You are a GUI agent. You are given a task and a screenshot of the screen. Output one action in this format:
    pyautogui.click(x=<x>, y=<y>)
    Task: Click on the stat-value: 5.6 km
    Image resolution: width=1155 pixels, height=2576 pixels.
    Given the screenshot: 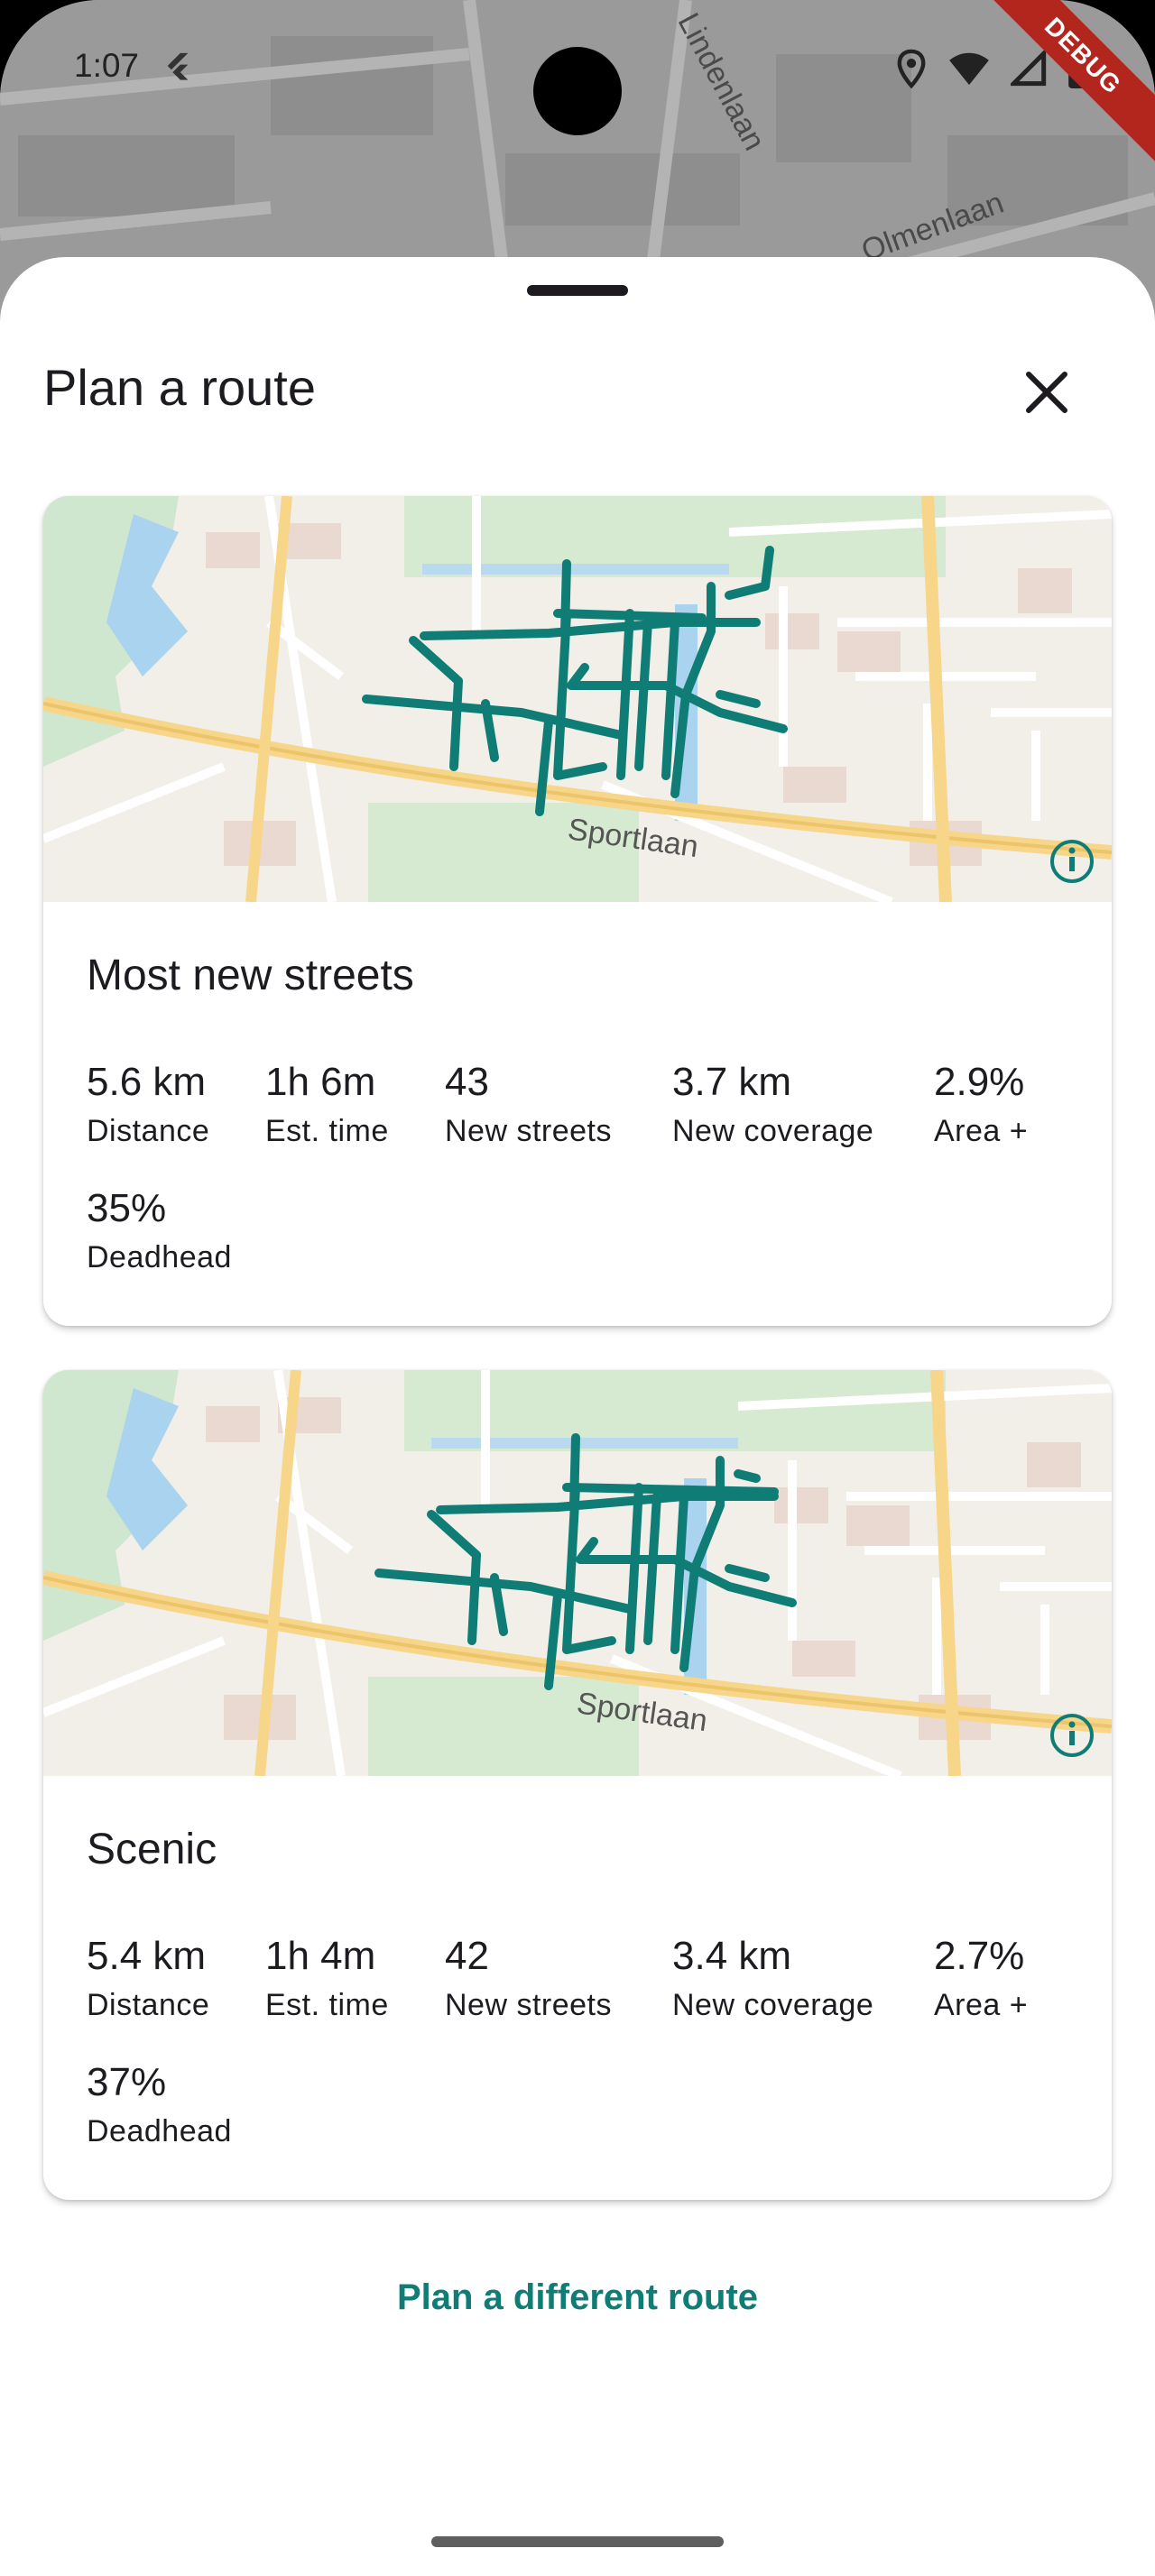 What is the action you would take?
    pyautogui.click(x=147, y=1082)
    